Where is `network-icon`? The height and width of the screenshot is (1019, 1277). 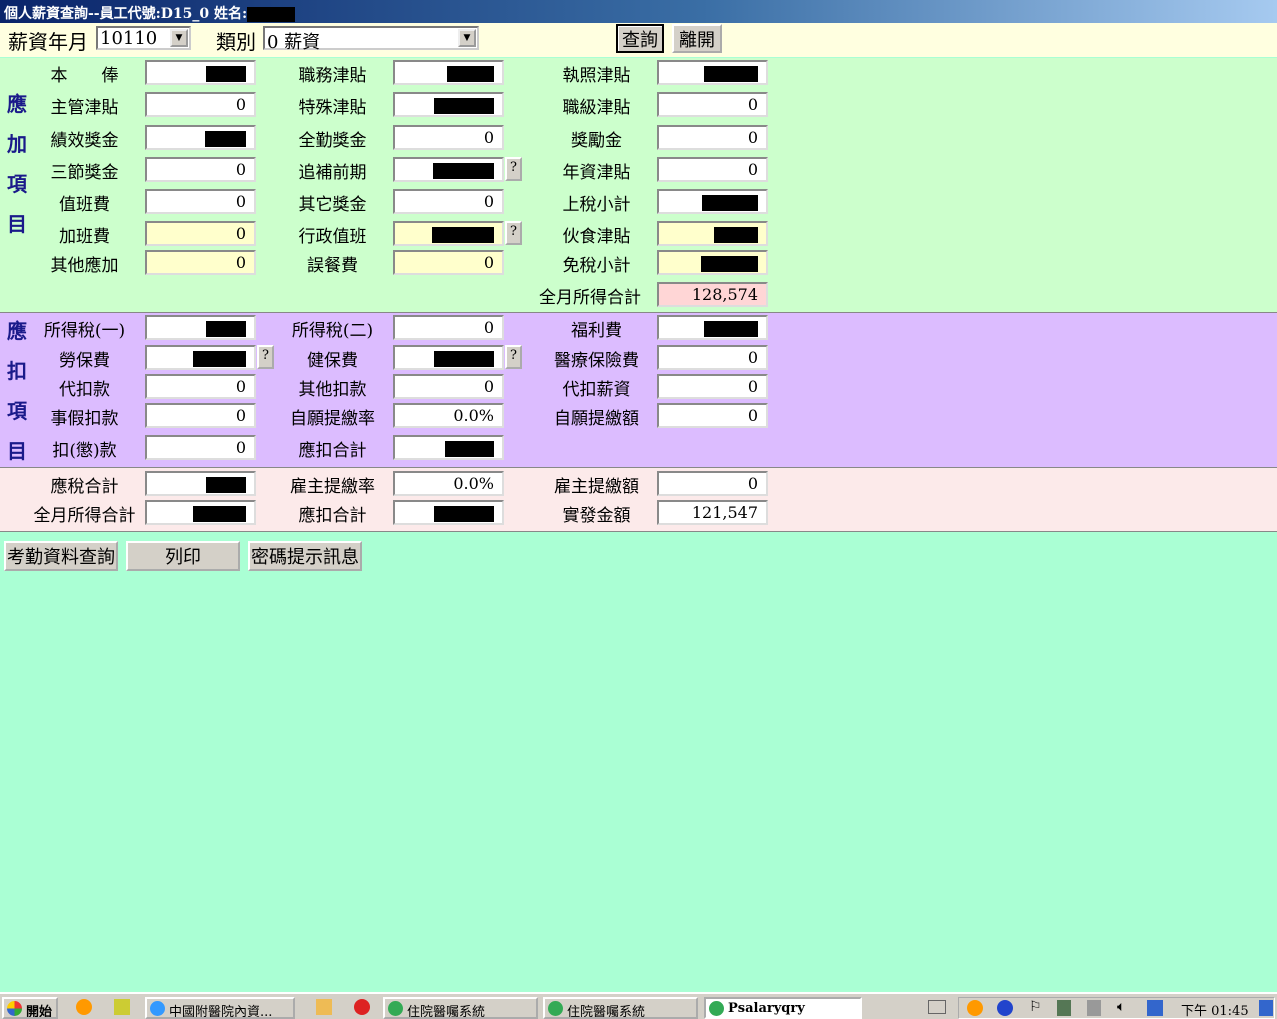 network-icon is located at coordinates (1094, 1008).